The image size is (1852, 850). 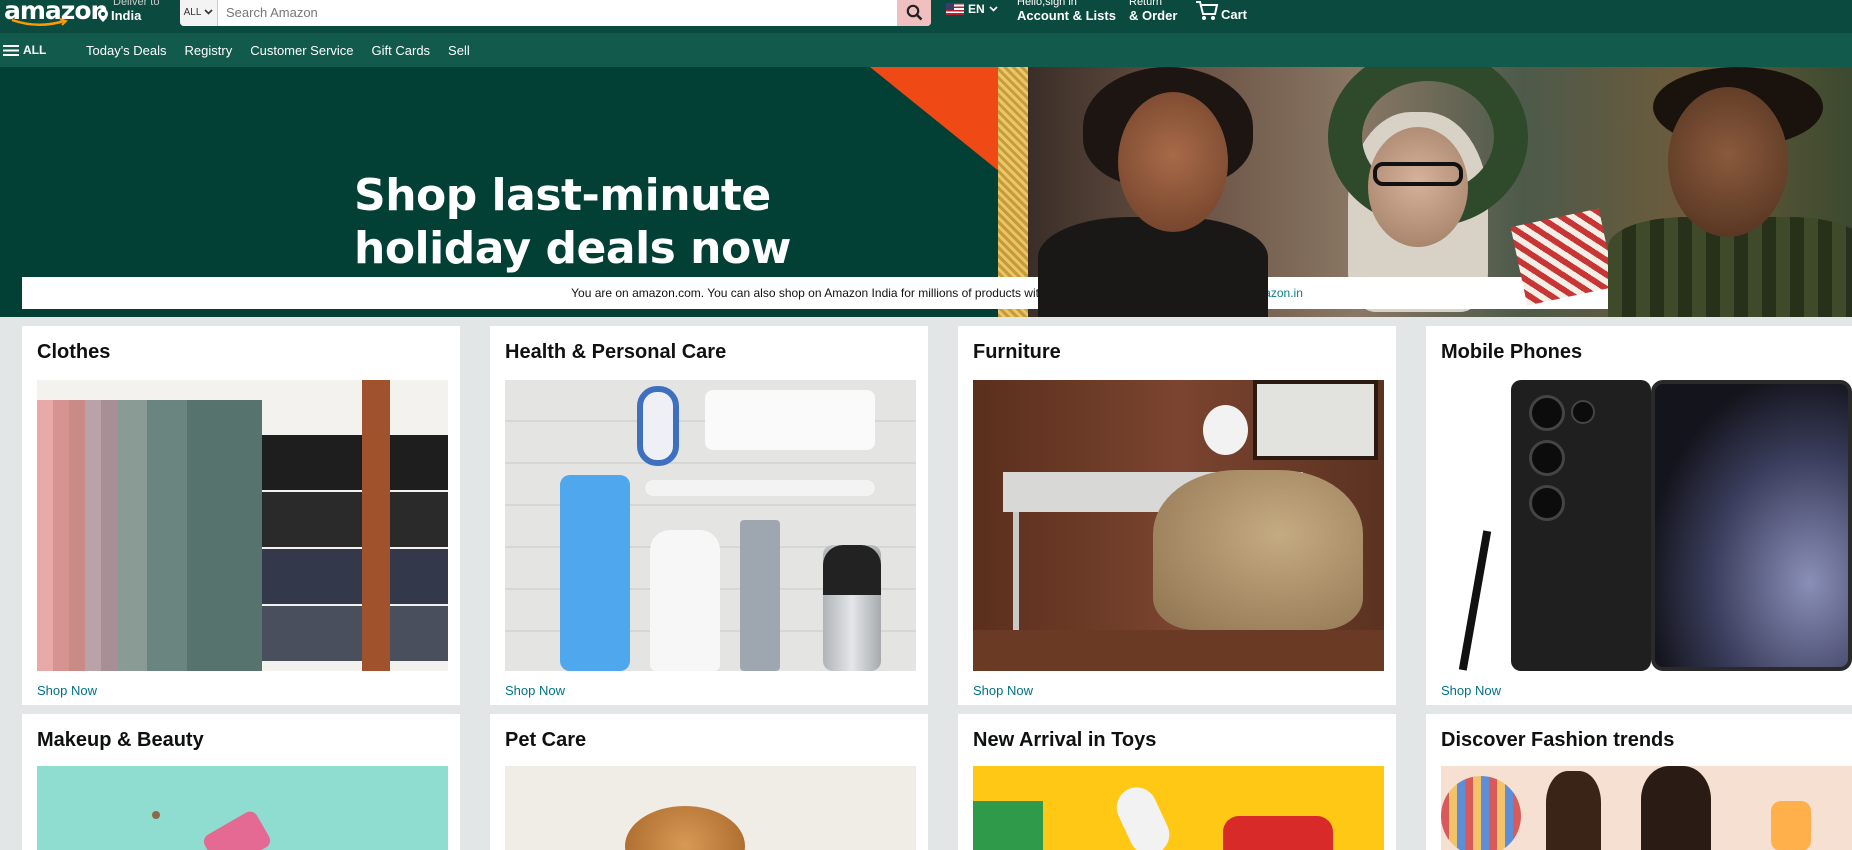 I want to click on amazon-logo: amazon, so click(x=56, y=13).